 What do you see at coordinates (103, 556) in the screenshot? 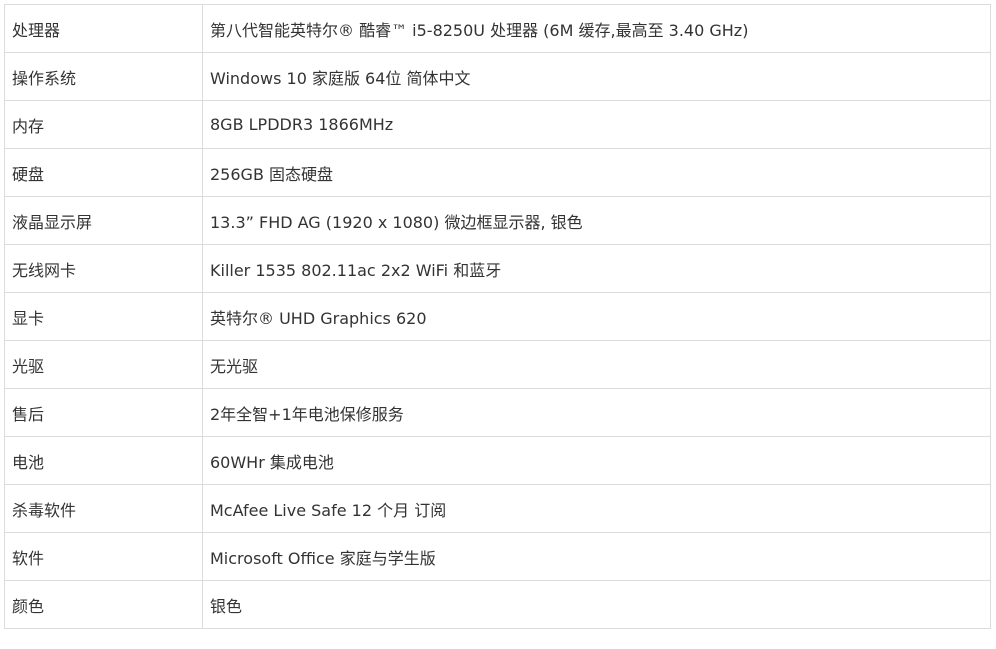
I see `spec-label: 软件` at bounding box center [103, 556].